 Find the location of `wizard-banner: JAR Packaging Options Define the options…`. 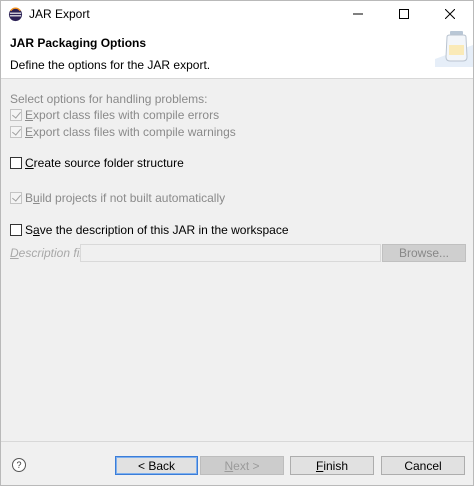

wizard-banner: JAR Packaging Options Define the options… is located at coordinates (237, 53).